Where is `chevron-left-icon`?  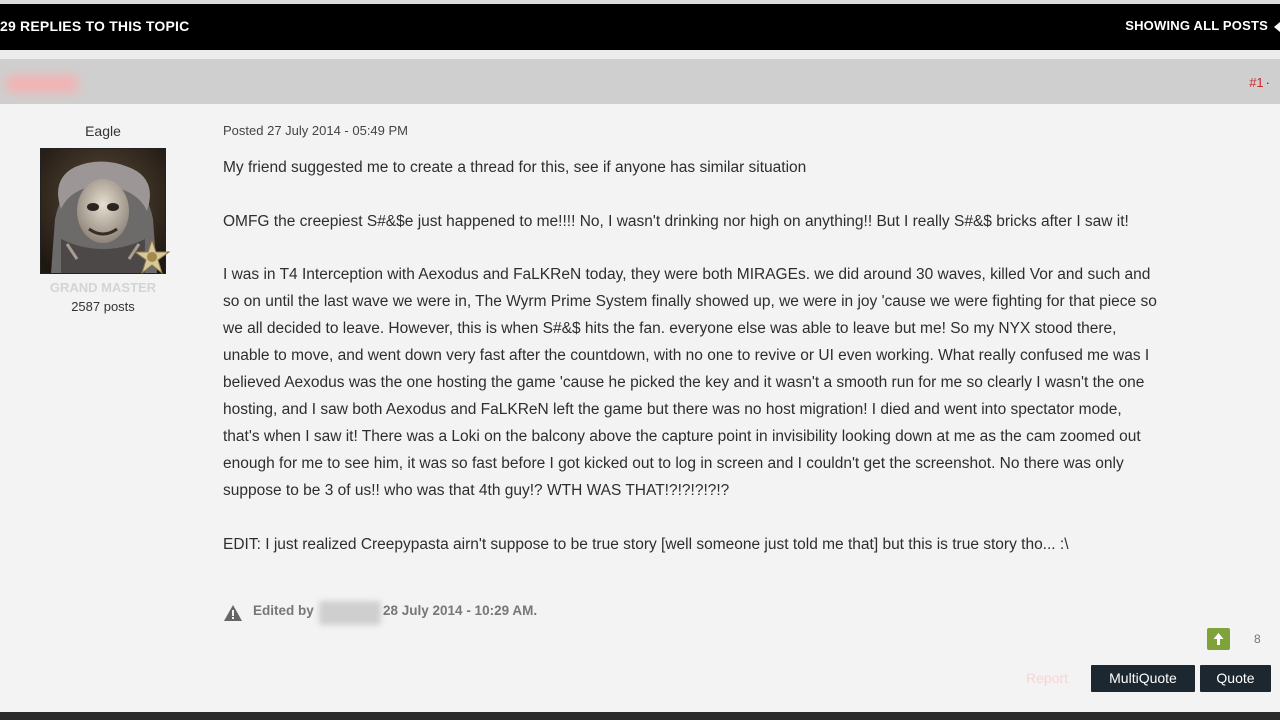
chevron-left-icon is located at coordinates (1277, 27).